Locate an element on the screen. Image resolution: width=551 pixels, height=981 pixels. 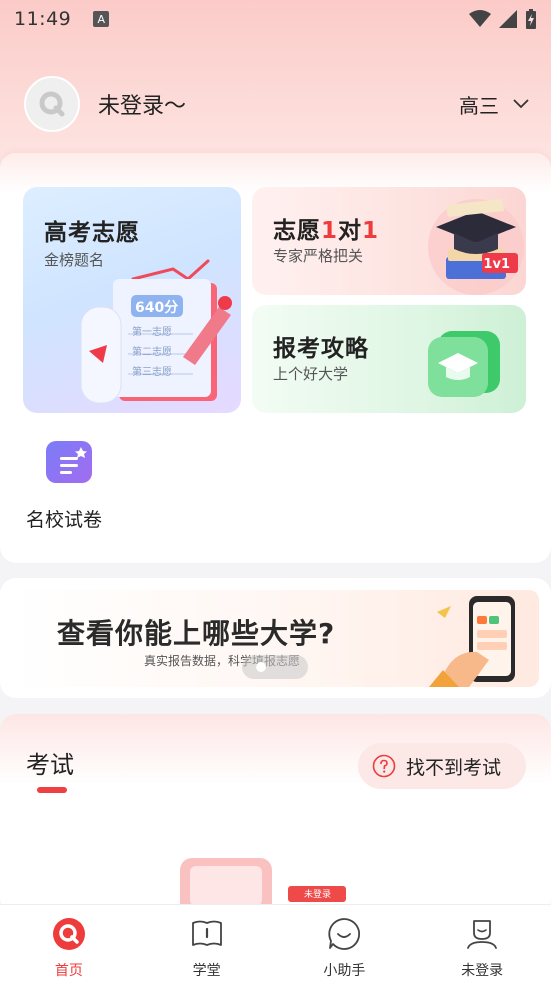
avatar is located at coordinates (52, 104).